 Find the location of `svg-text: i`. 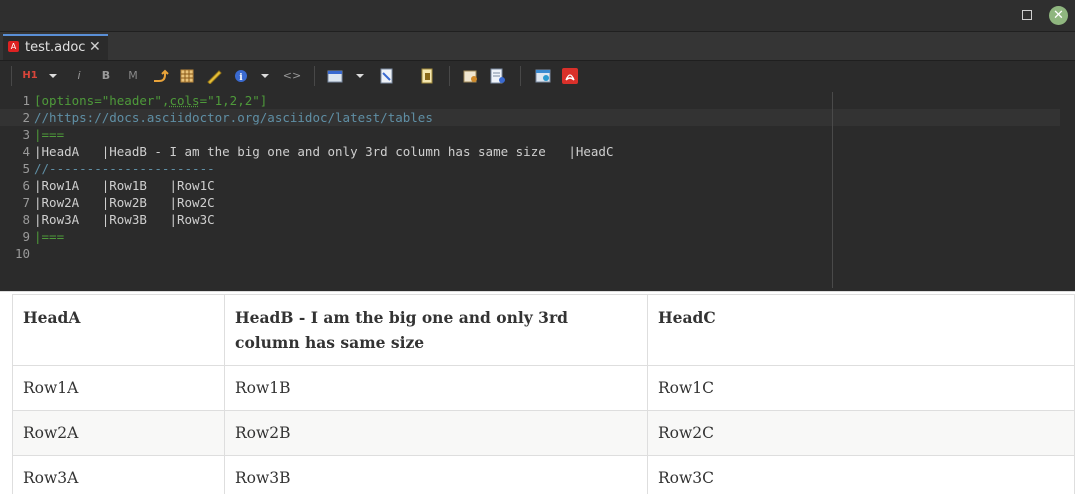

svg-text: i is located at coordinates (241, 78).